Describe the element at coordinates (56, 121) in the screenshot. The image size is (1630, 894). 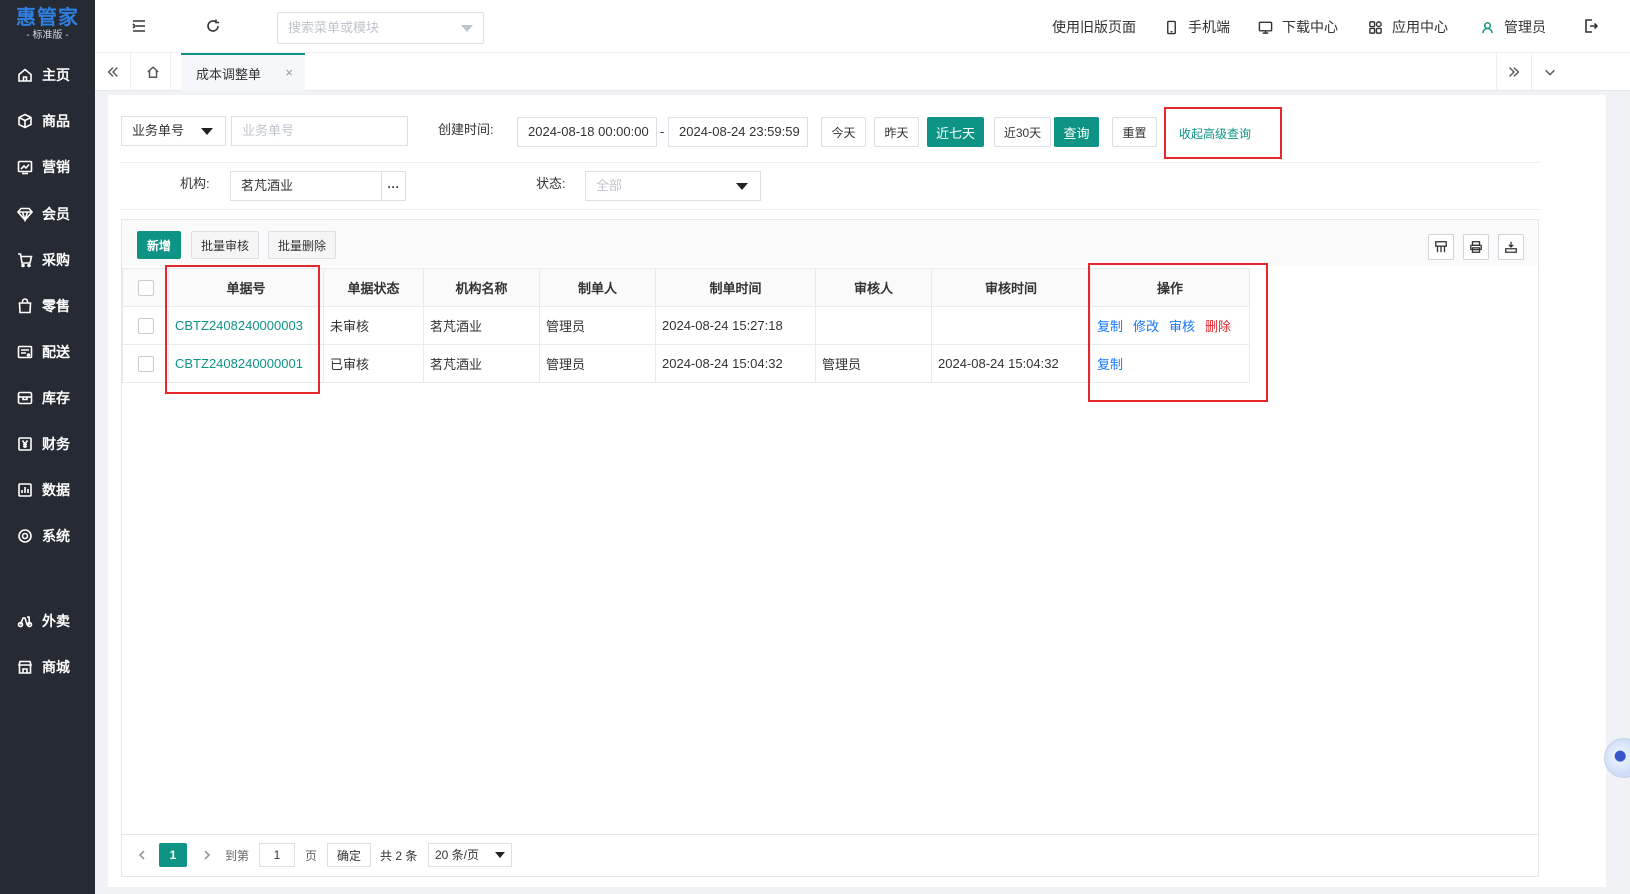
I see `sidebar-item-label: 商品` at that location.